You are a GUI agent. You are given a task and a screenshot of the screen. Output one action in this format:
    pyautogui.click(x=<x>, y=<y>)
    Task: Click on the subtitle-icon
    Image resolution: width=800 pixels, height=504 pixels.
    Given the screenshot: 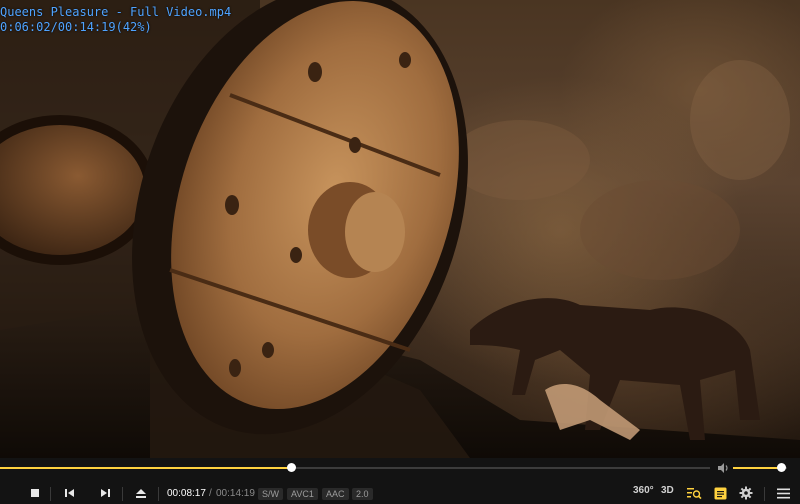 What is the action you would take?
    pyautogui.click(x=720, y=493)
    